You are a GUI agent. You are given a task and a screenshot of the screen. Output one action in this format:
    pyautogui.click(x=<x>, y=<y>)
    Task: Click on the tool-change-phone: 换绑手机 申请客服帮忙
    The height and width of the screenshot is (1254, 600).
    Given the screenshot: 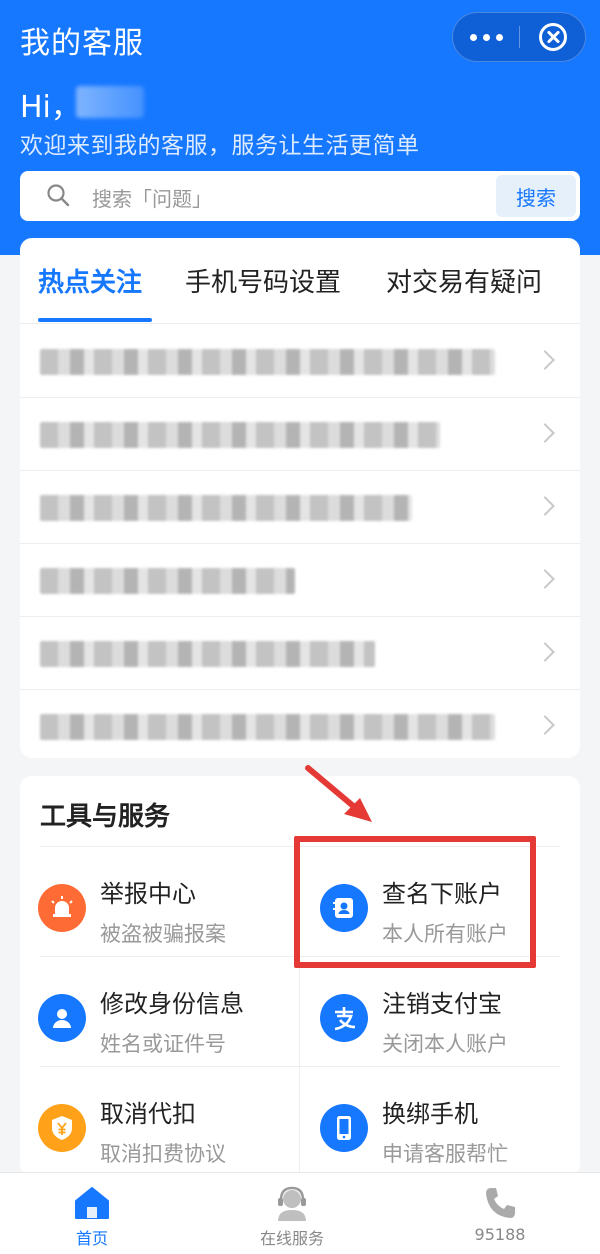 What is the action you would take?
    pyautogui.click(x=450, y=1128)
    